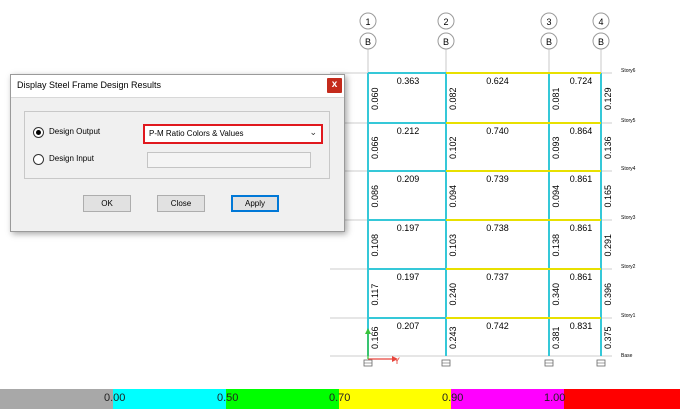 The height and width of the screenshot is (411, 680). I want to click on design-output-radio, so click(38, 132).